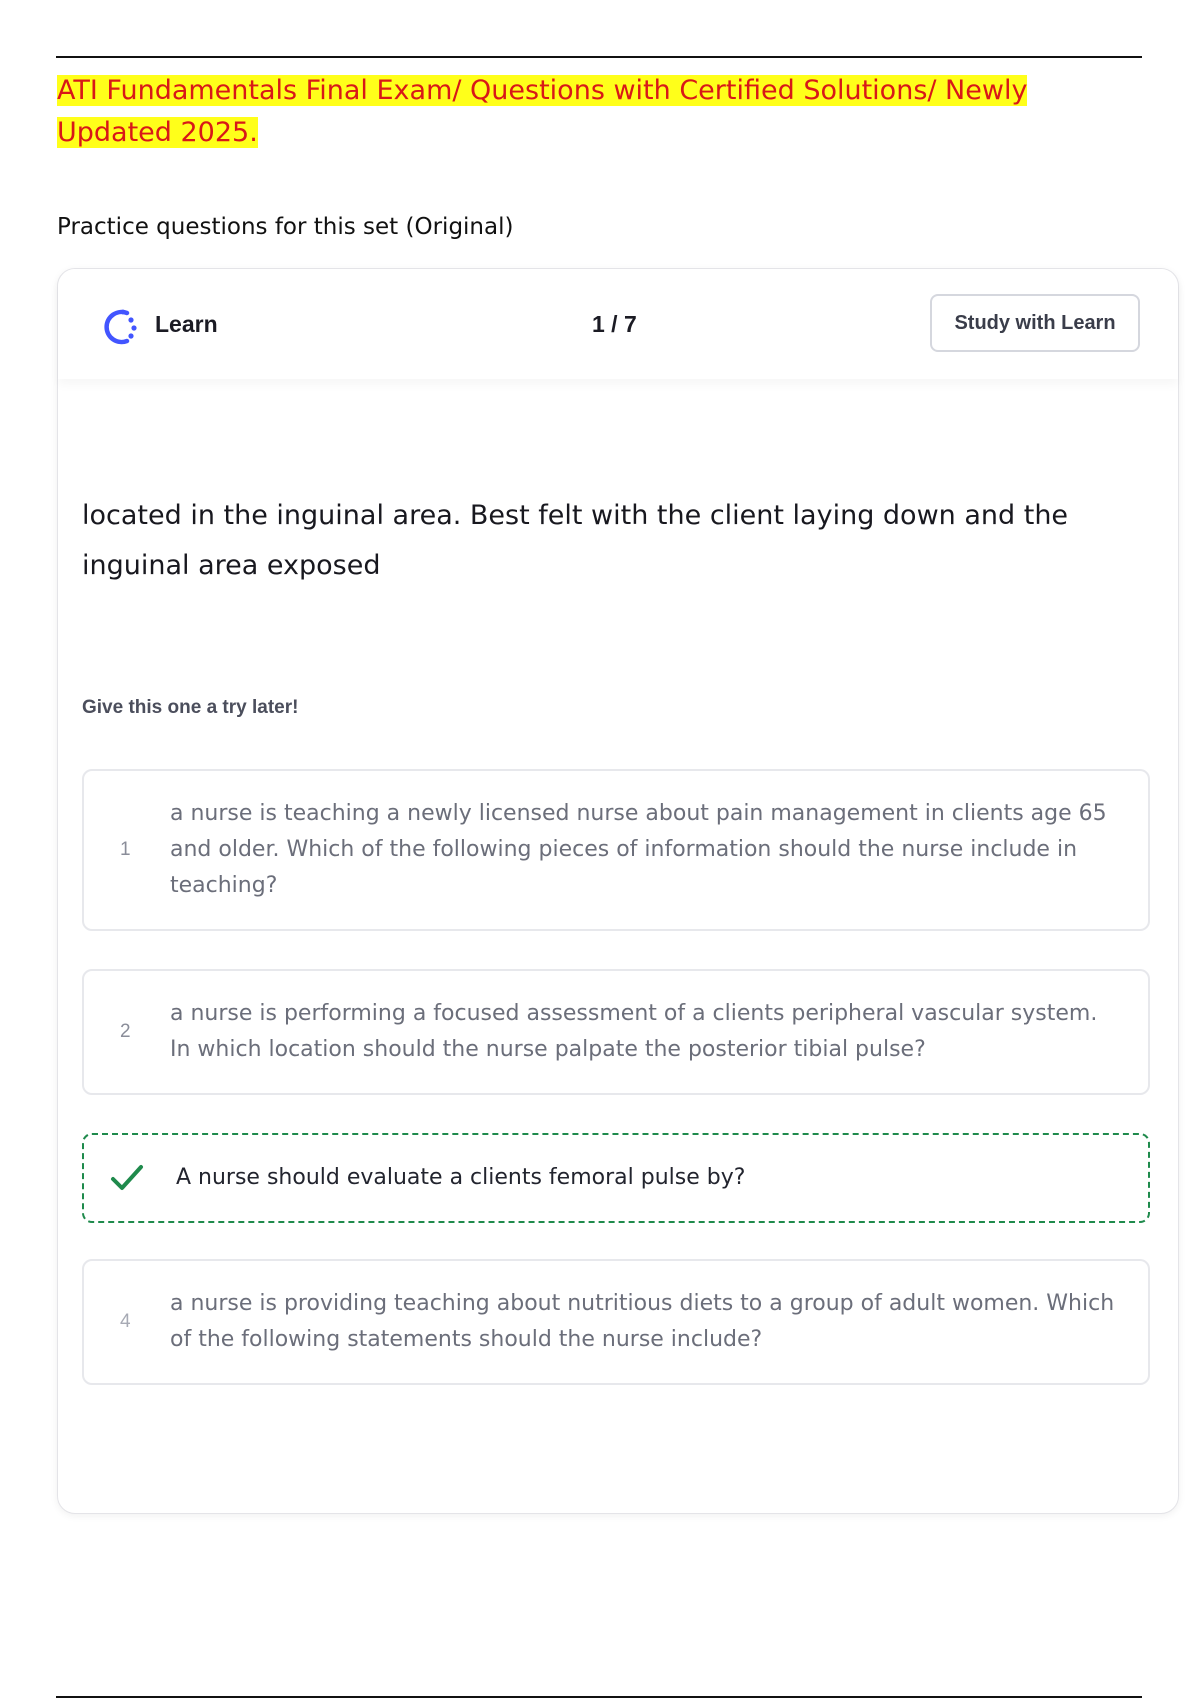 The image size is (1200, 1700). Describe the element at coordinates (125, 849) in the screenshot. I see `option-number: 1` at that location.